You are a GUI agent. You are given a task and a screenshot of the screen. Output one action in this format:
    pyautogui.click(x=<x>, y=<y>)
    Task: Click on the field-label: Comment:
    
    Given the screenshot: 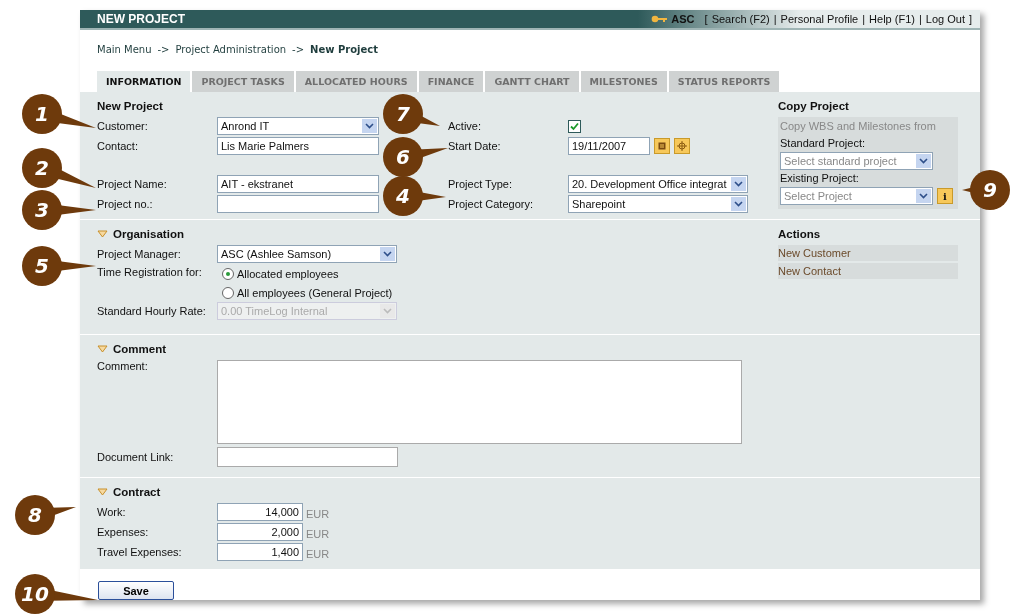 What is the action you would take?
    pyautogui.click(x=123, y=366)
    